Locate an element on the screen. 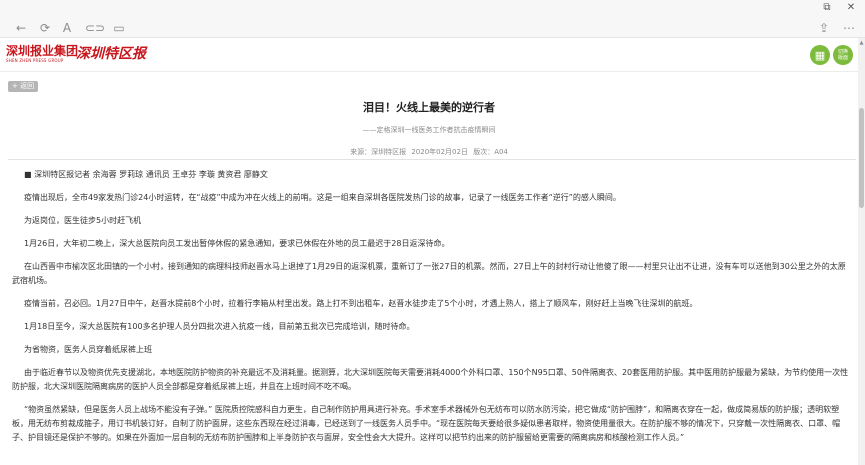 This screenshot has height=465, width=865. article-subtitle: ——定格深圳一线医务工作者抗击疫情瞬间 is located at coordinates (429, 130).